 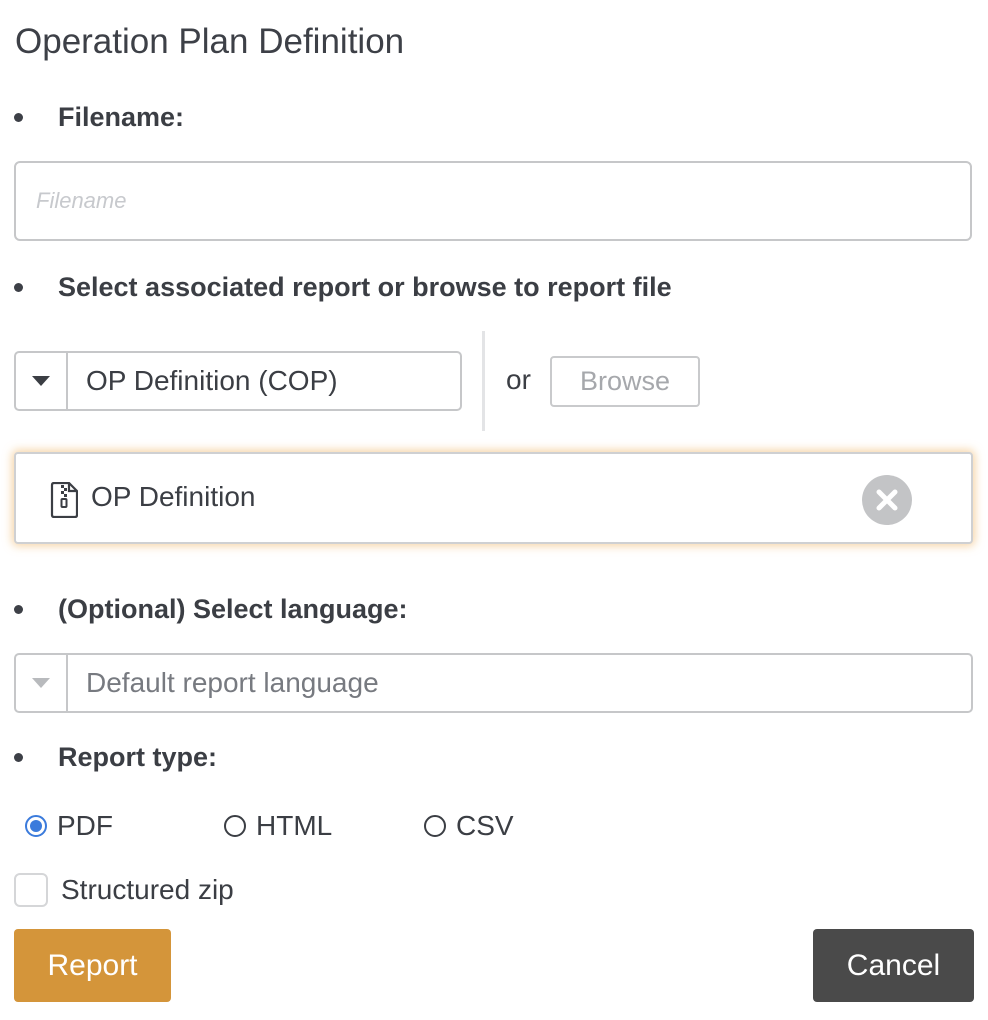 I want to click on structured-zip-option: Structured zip, so click(x=124, y=890).